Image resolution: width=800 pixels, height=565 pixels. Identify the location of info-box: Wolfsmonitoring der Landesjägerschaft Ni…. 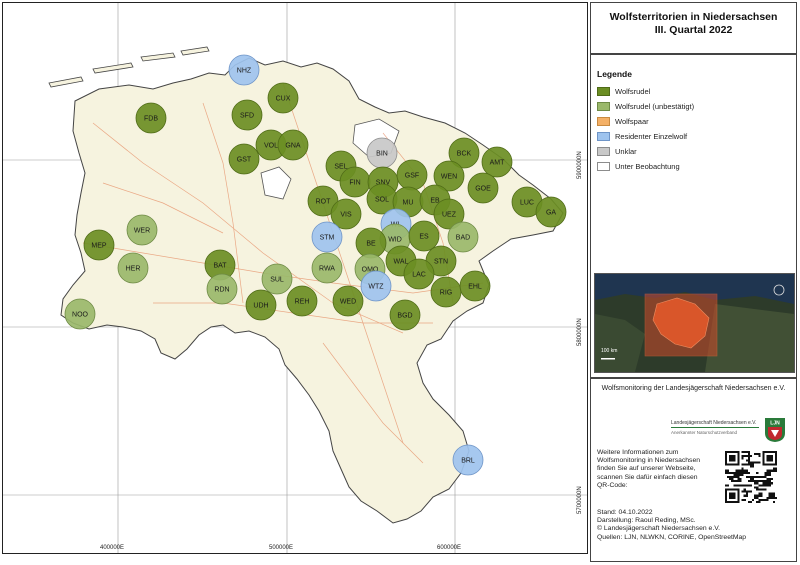
(693, 470).